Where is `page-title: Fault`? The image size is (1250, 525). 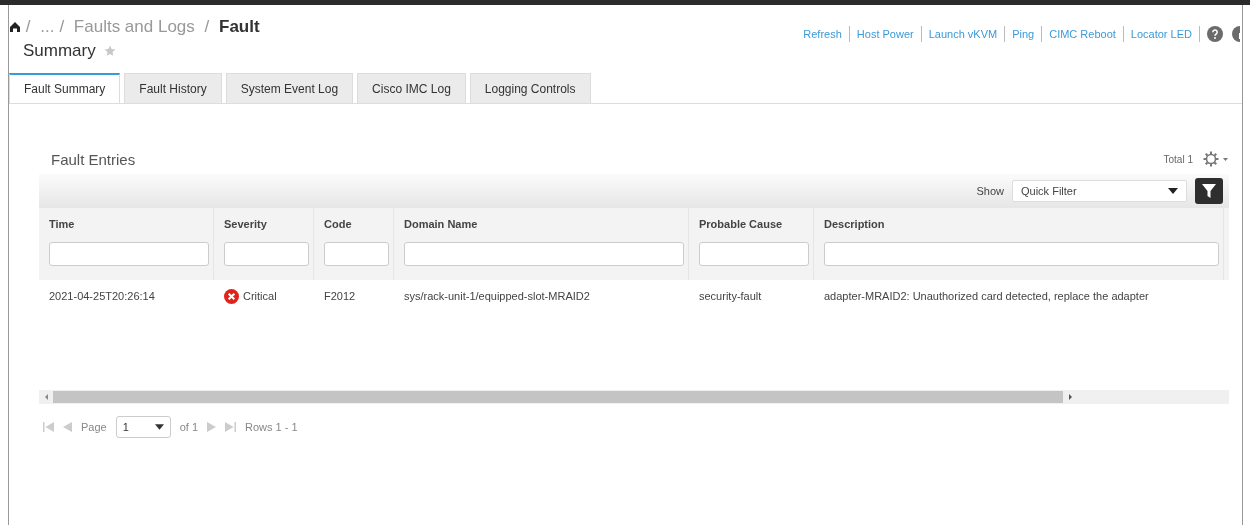
page-title: Fault is located at coordinates (239, 26).